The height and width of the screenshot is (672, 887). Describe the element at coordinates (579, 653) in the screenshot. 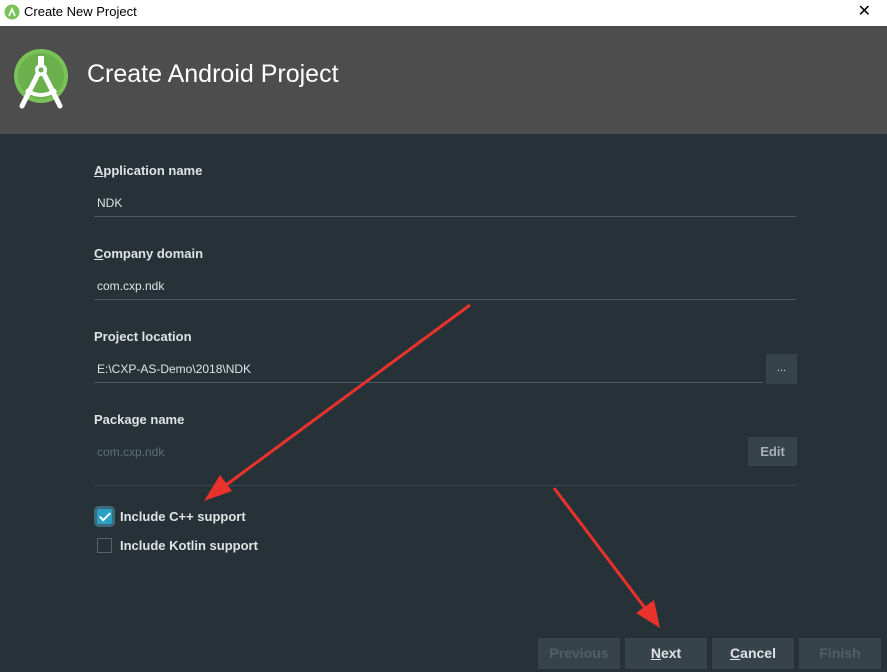

I see `previous-button: Previous` at that location.